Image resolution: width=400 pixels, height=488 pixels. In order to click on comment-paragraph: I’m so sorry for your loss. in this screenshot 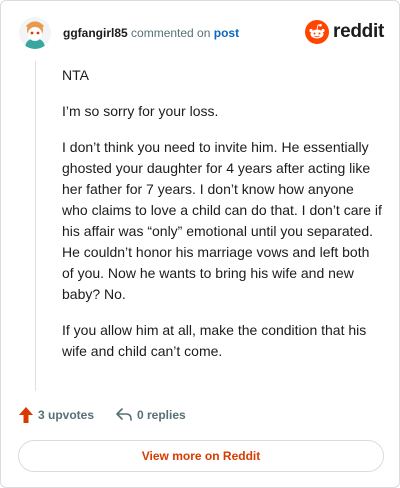, I will do `click(140, 111)`.